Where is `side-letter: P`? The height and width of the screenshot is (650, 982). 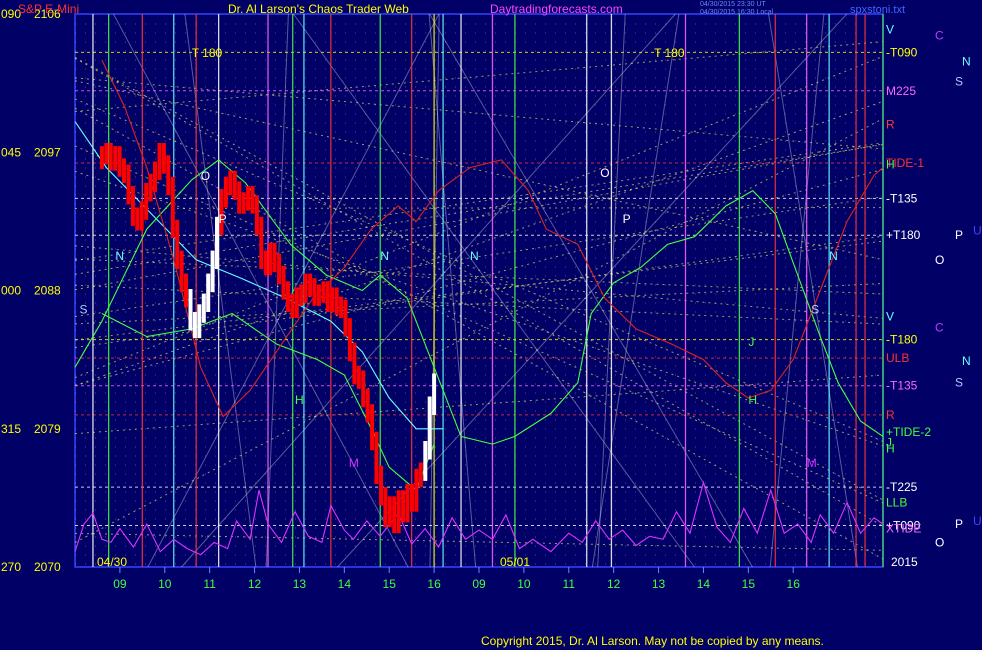
side-letter: P is located at coordinates (959, 235).